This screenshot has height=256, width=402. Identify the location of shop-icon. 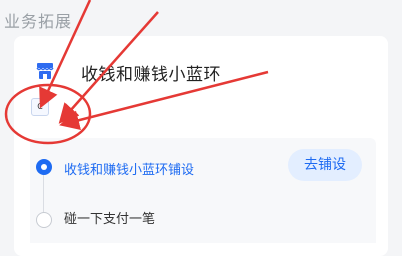
(45, 71).